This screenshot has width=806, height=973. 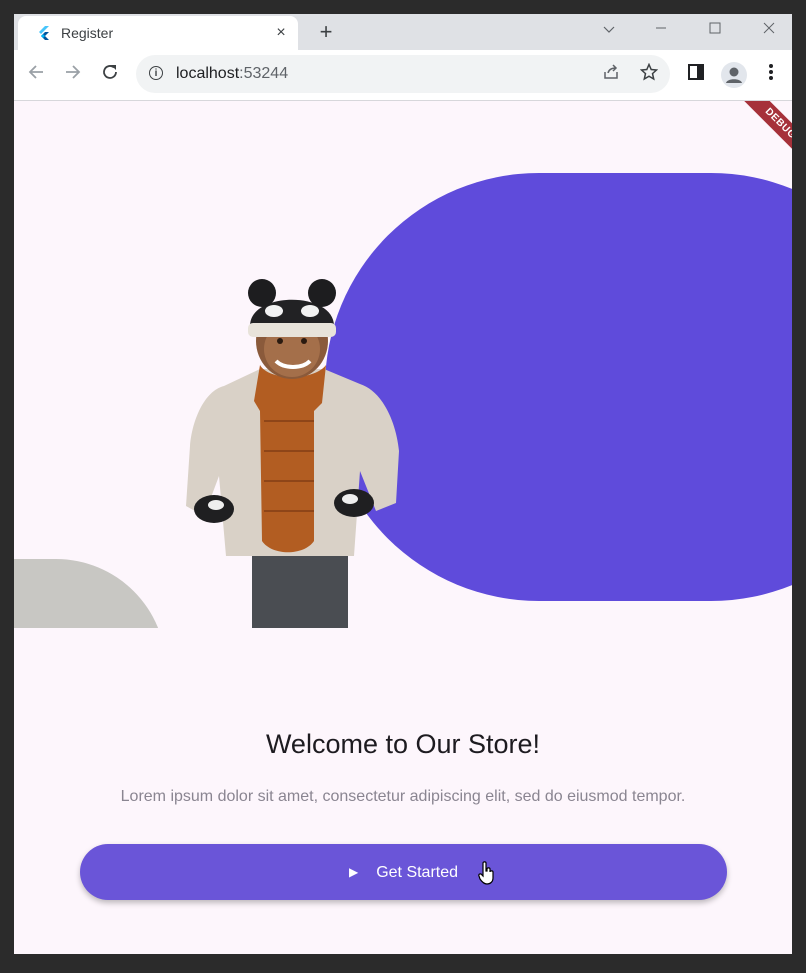 What do you see at coordinates (611, 74) in the screenshot?
I see `share-icon` at bounding box center [611, 74].